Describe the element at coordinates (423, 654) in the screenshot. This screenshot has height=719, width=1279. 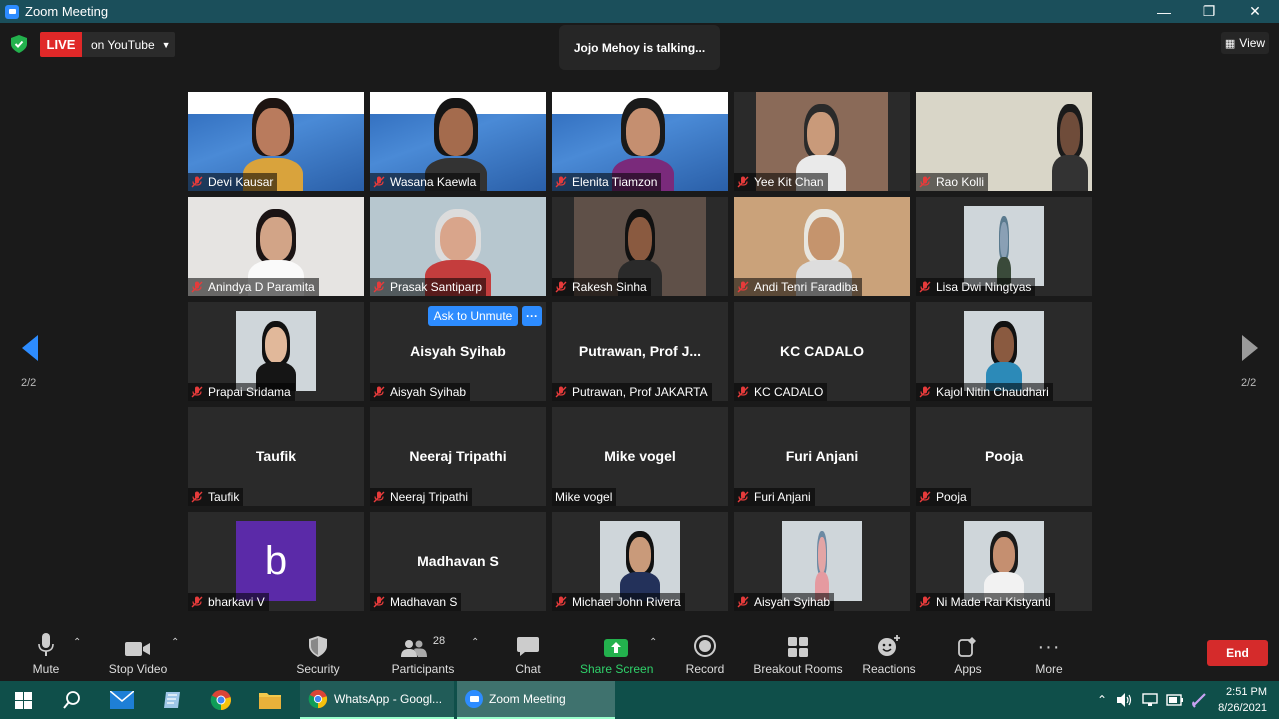
I see `participants-button: 28 Participants` at that location.